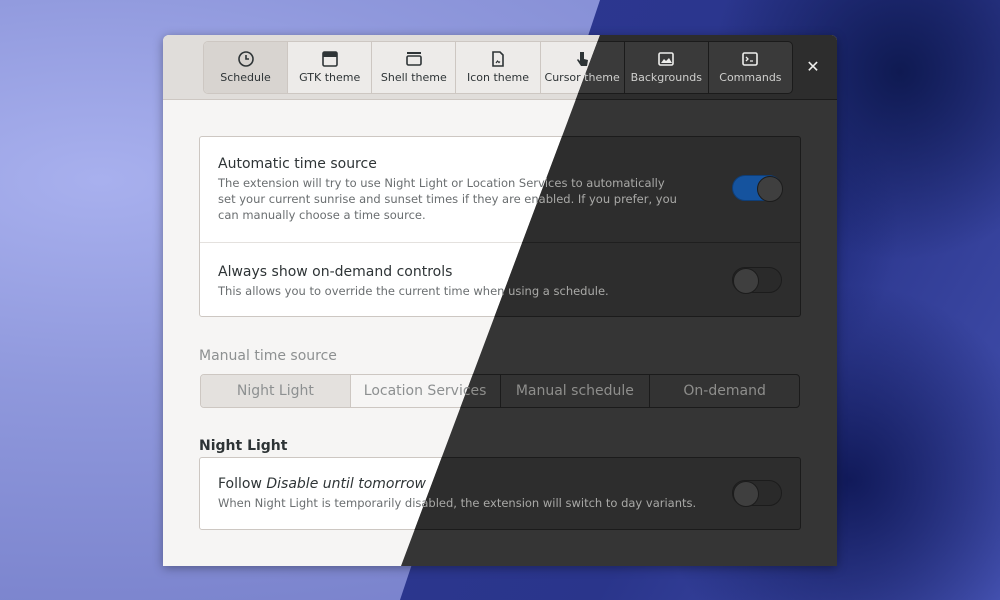  What do you see at coordinates (498, 67) in the screenshot?
I see `tab-icon-theme: Icon theme` at bounding box center [498, 67].